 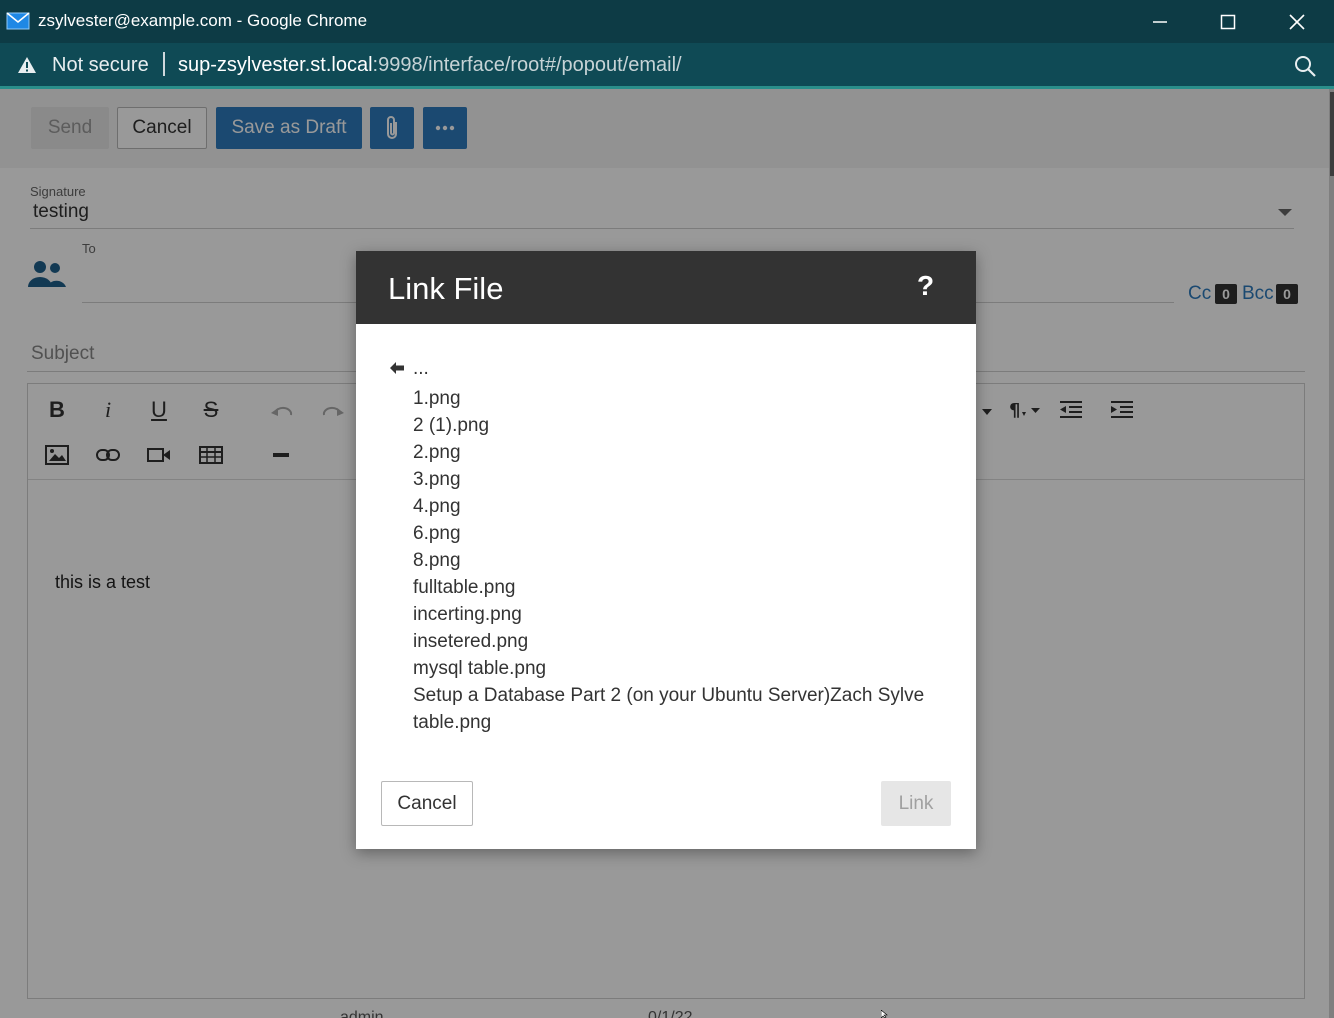 What do you see at coordinates (527, 65) in the screenshot?
I see `url-path: :9998/interface/root#/popout/email/` at bounding box center [527, 65].